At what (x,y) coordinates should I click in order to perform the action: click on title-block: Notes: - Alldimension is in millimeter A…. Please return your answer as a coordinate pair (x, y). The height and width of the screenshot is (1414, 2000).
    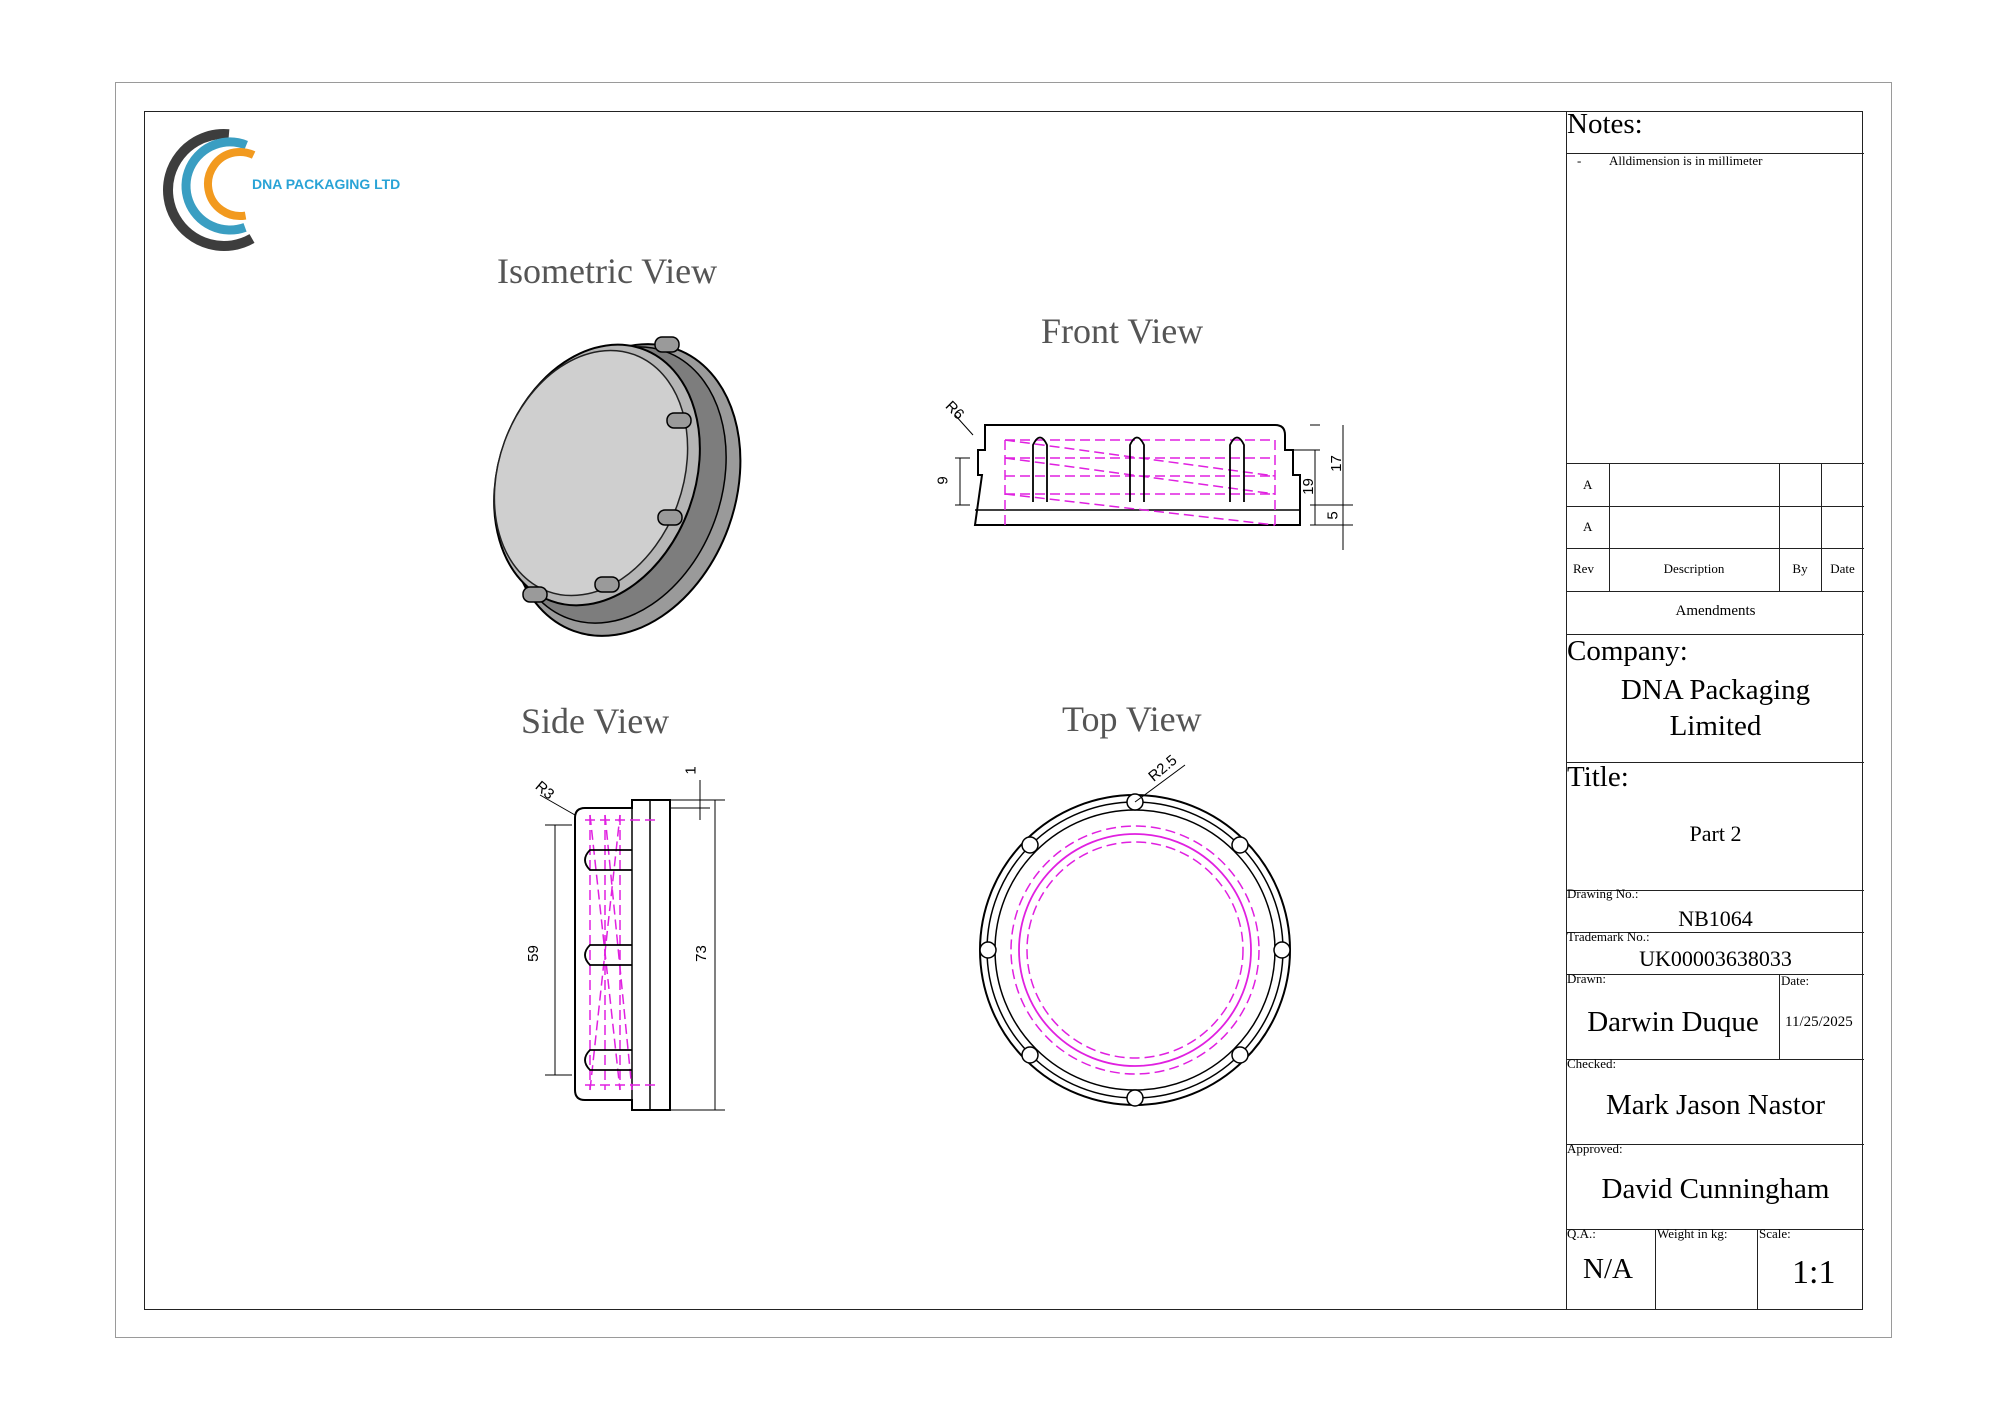
    Looking at the image, I should click on (1715, 709).